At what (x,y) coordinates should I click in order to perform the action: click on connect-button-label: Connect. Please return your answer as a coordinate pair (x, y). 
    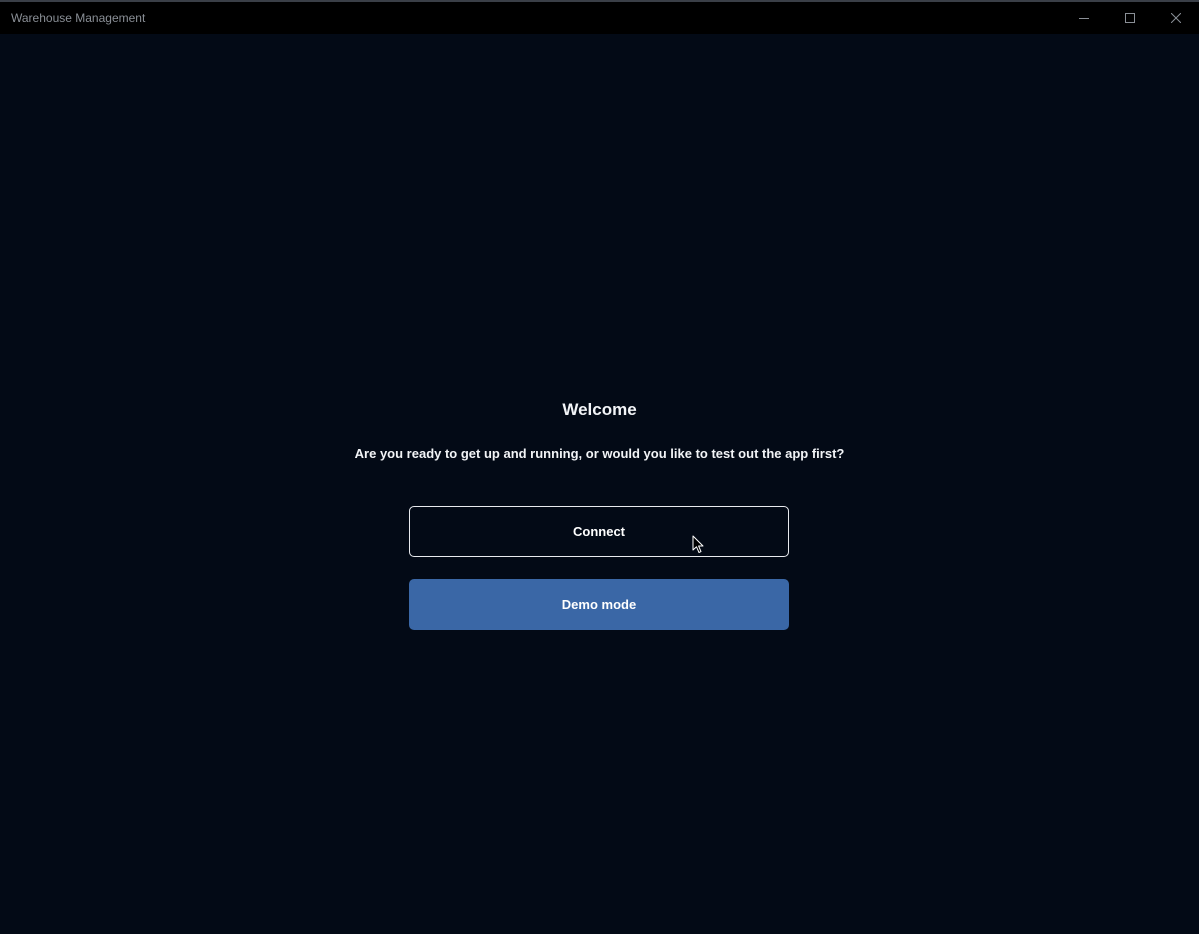
    Looking at the image, I should click on (599, 531).